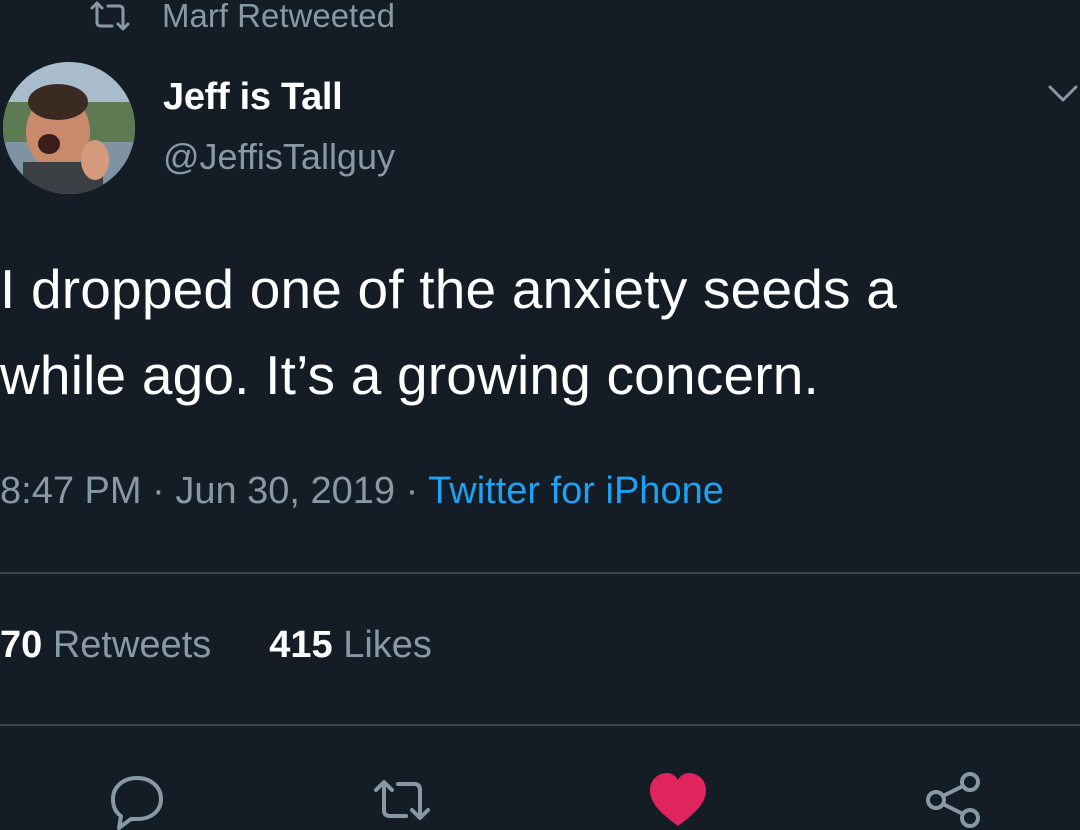  I want to click on reply-button, so click(137, 800).